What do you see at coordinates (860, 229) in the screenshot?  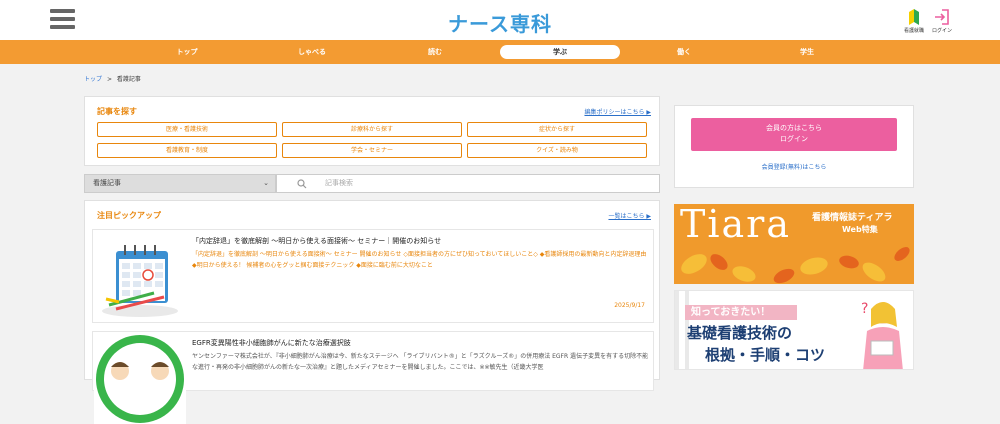 I see `tiara-subtitle: Web特集` at bounding box center [860, 229].